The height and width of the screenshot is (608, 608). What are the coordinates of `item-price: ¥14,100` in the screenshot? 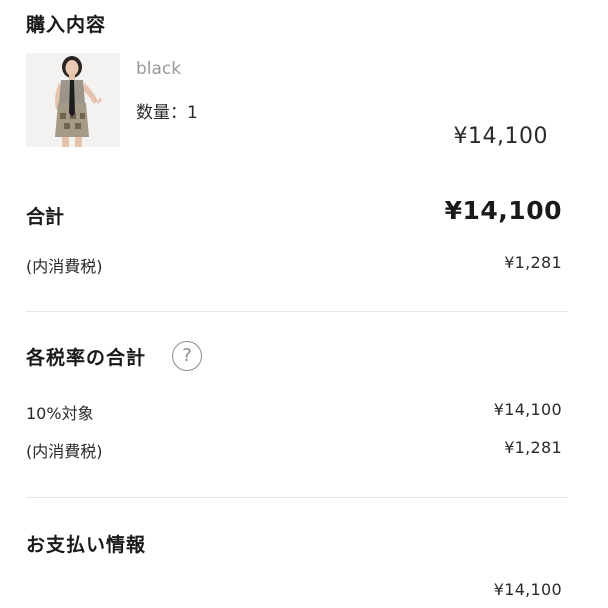 It's located at (500, 136).